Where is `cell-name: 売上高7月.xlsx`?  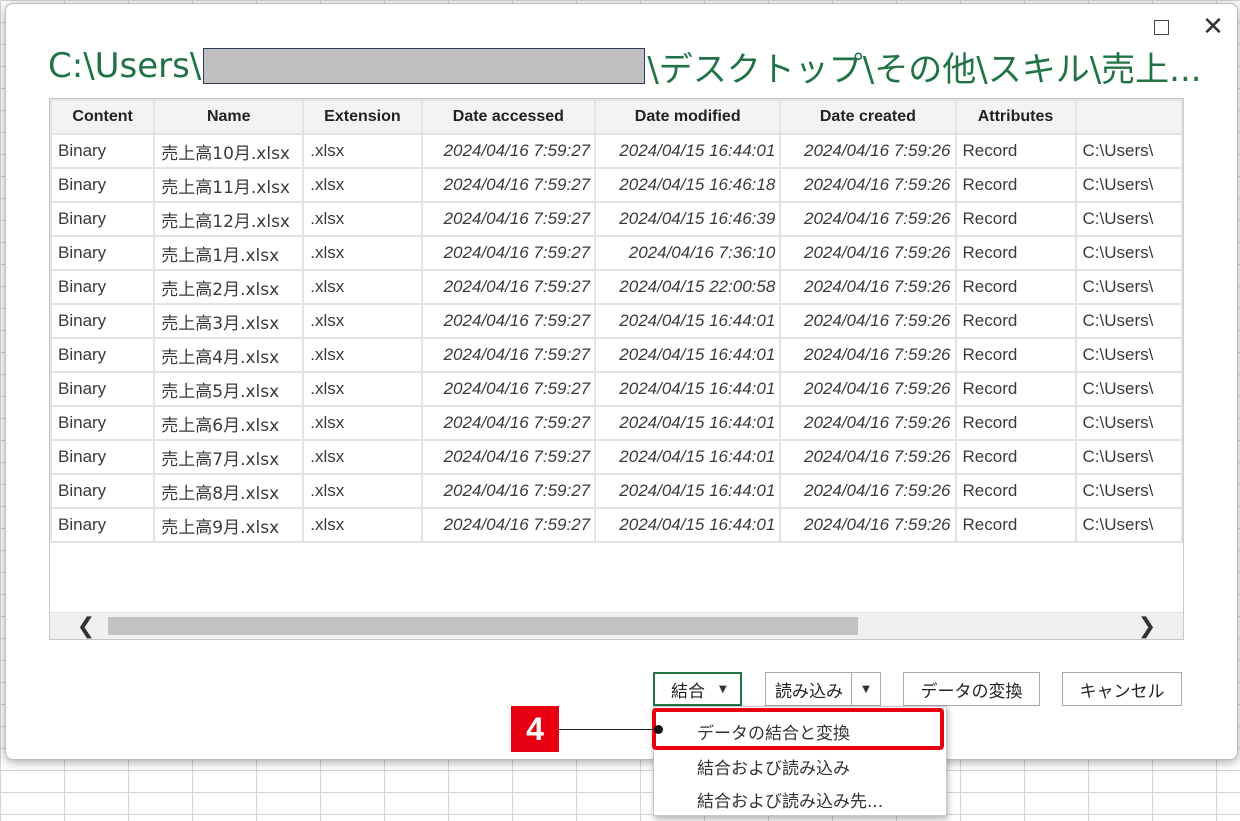 cell-name: 売上高7月.xlsx is located at coordinates (229, 457).